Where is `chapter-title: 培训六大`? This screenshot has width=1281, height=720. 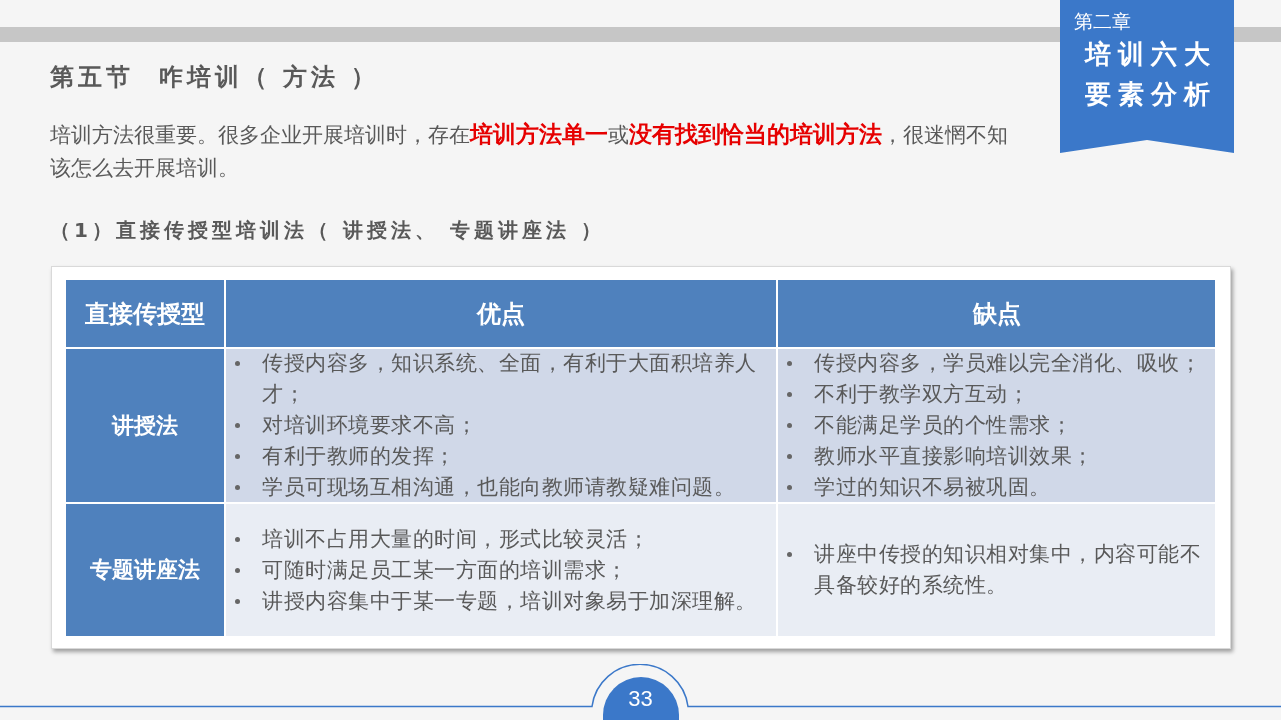
chapter-title: 培训六大 is located at coordinates (1150, 54).